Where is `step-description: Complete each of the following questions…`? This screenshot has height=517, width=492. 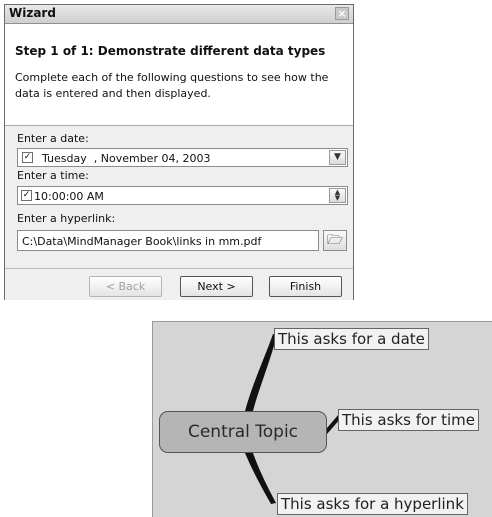 step-description: Complete each of the following questions… is located at coordinates (172, 85).